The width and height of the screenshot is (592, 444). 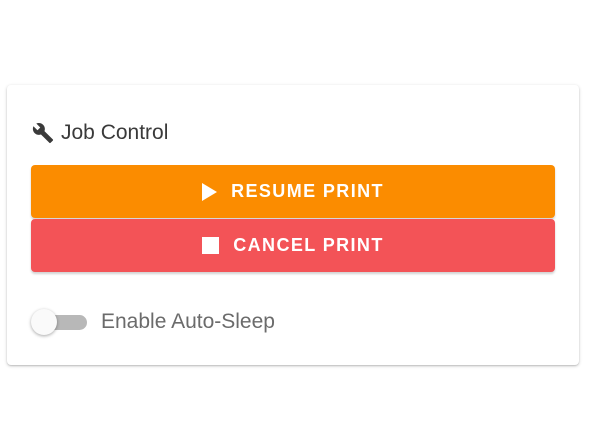 What do you see at coordinates (307, 191) in the screenshot?
I see `resume-print-label: RESUME PRINT` at bounding box center [307, 191].